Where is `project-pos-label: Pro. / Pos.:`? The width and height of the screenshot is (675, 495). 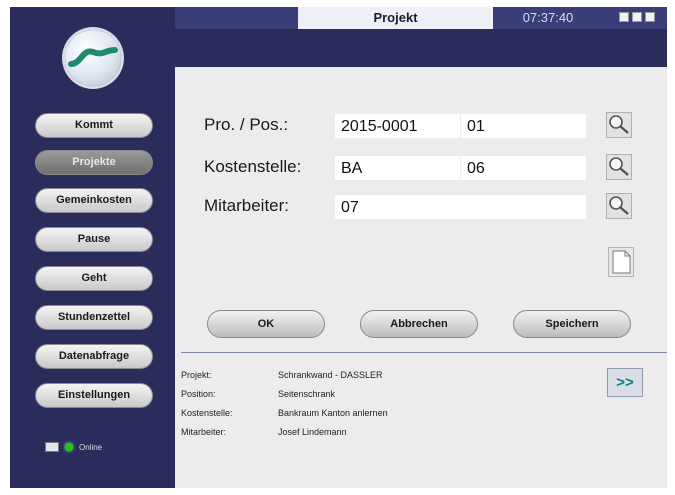
project-pos-label: Pro. / Pos.: is located at coordinates (246, 124).